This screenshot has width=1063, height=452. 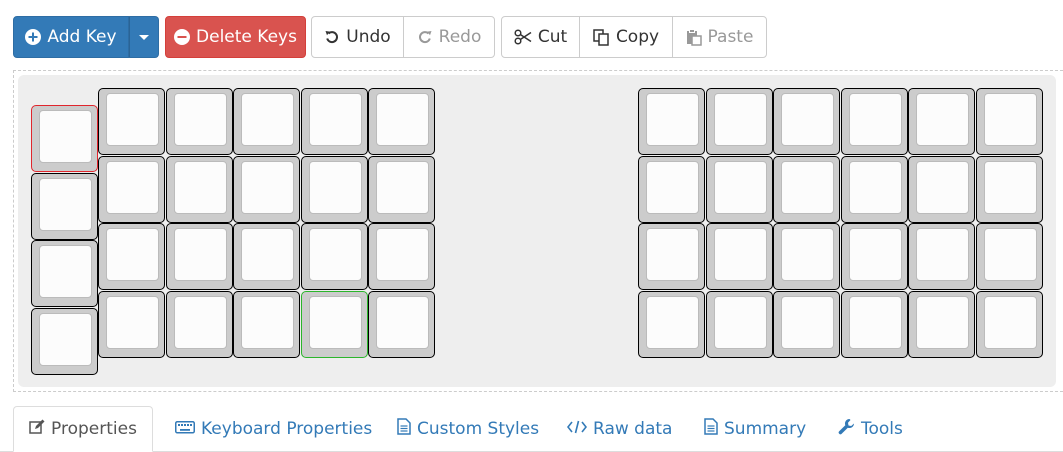 I want to click on add-key-button: Add Key, so click(x=71, y=37).